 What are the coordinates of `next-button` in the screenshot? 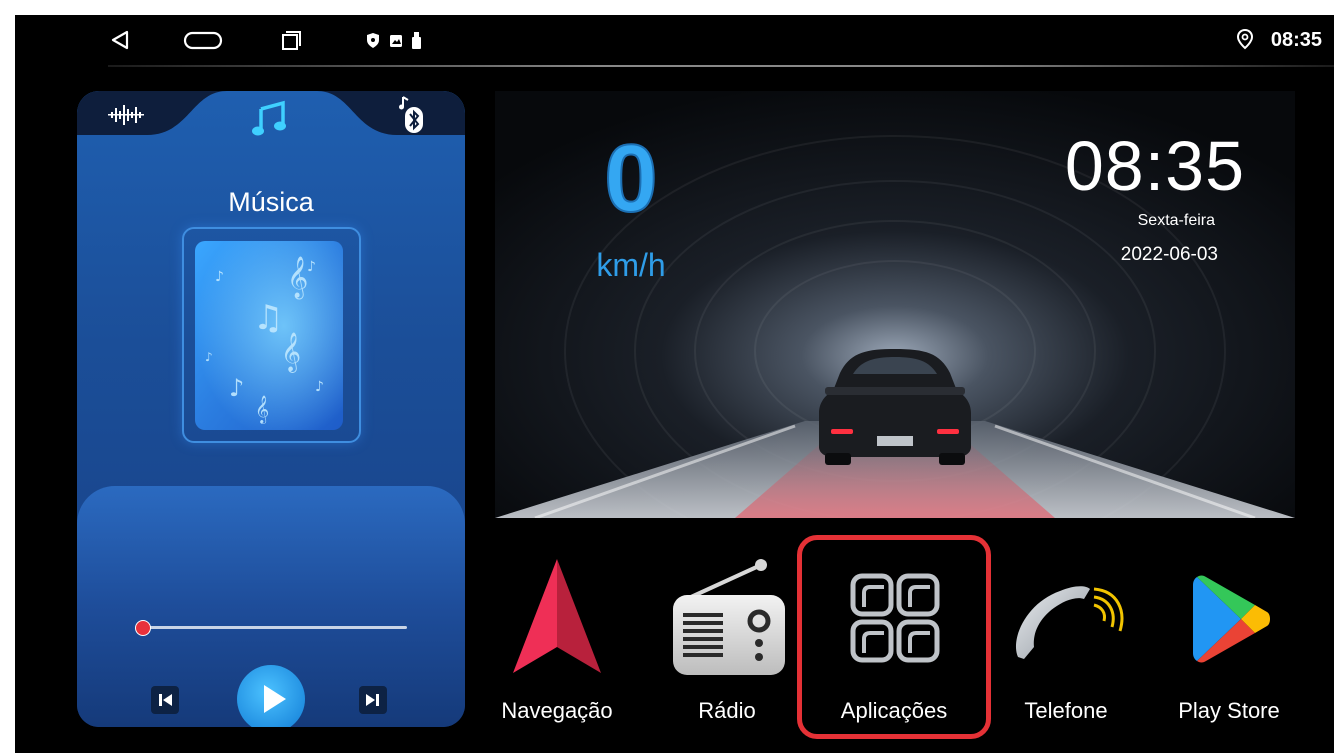 It's located at (373, 702).